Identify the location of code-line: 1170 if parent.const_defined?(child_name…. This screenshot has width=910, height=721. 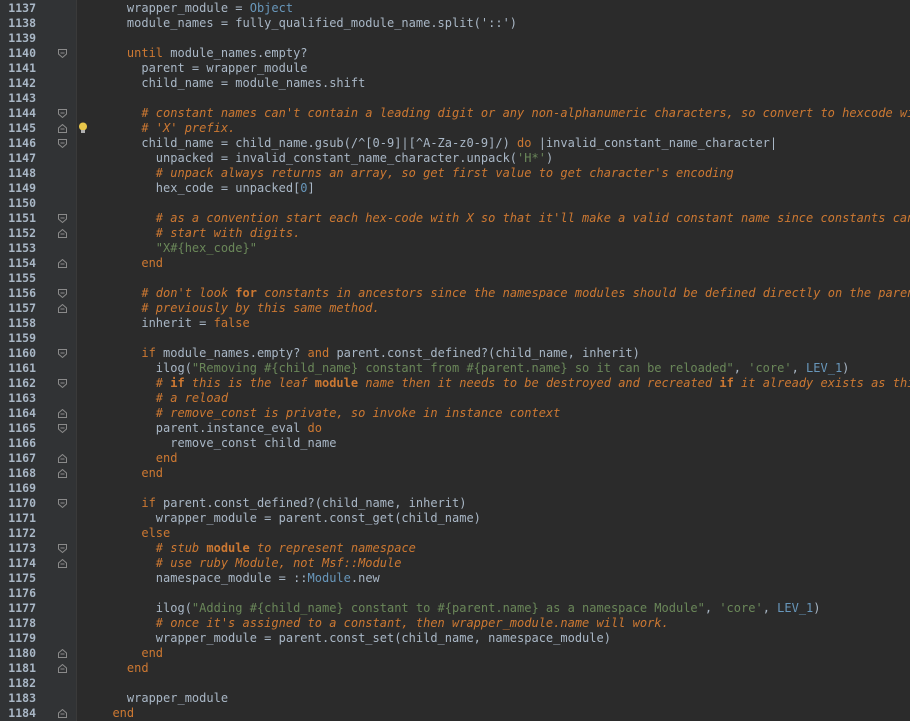
(455, 503).